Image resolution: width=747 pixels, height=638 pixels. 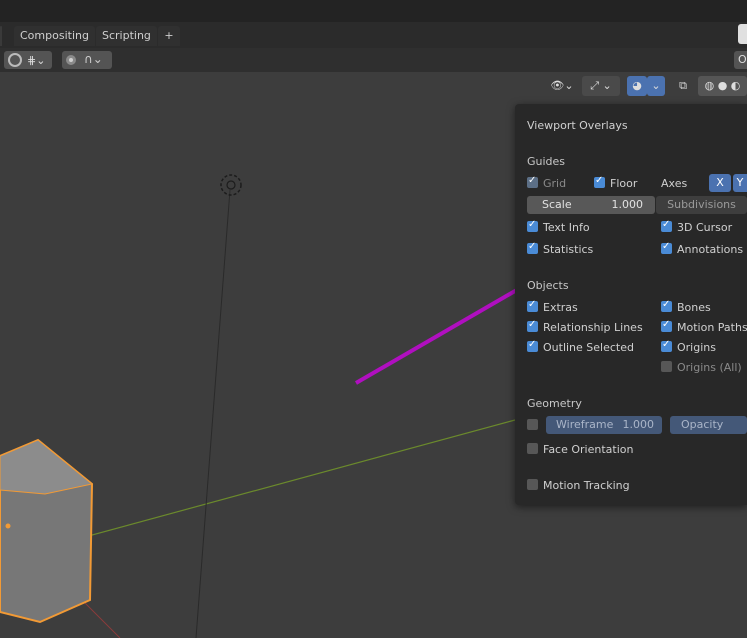 I want to click on opacity-field: Opacity, so click(x=708, y=425).